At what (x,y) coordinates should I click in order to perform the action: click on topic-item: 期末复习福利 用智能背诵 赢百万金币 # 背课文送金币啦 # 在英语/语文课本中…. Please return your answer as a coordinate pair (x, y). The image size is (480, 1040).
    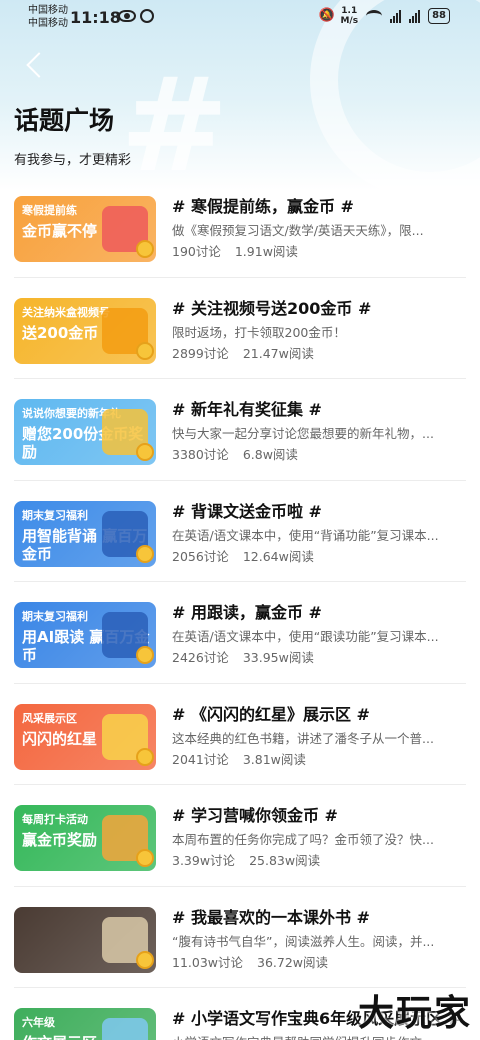
    Looking at the image, I should click on (241, 531).